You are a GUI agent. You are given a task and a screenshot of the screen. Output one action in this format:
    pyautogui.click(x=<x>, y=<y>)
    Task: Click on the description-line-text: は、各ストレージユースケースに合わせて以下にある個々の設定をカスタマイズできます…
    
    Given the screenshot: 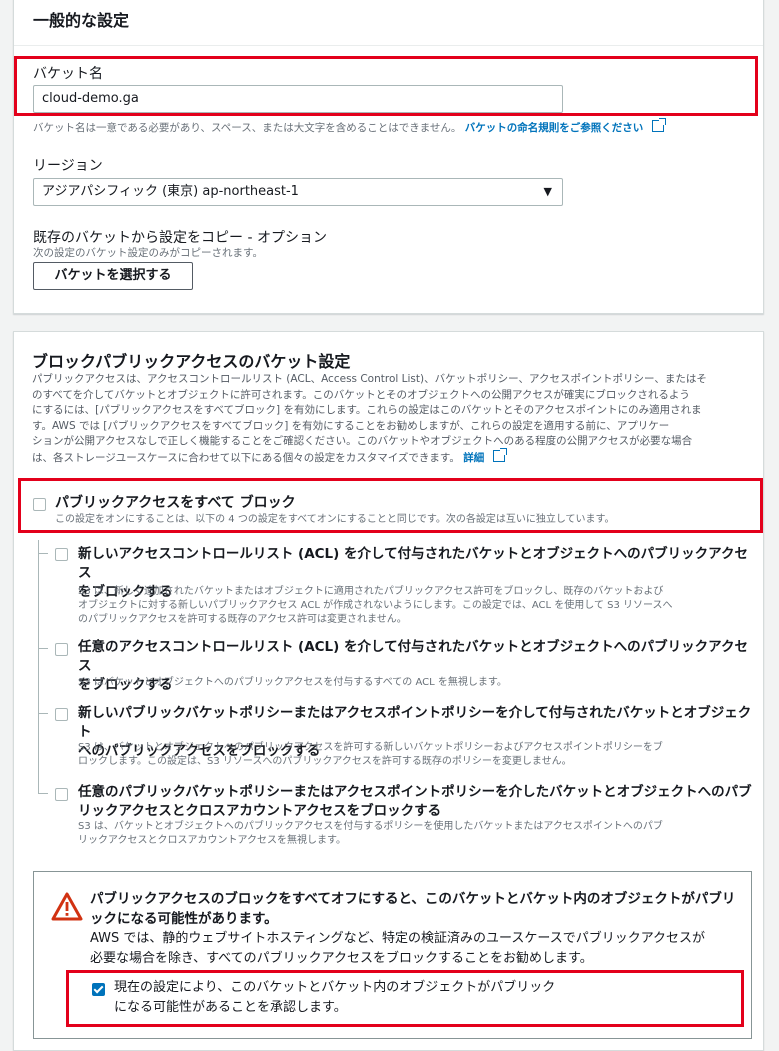 What is the action you would take?
    pyautogui.click(x=246, y=457)
    